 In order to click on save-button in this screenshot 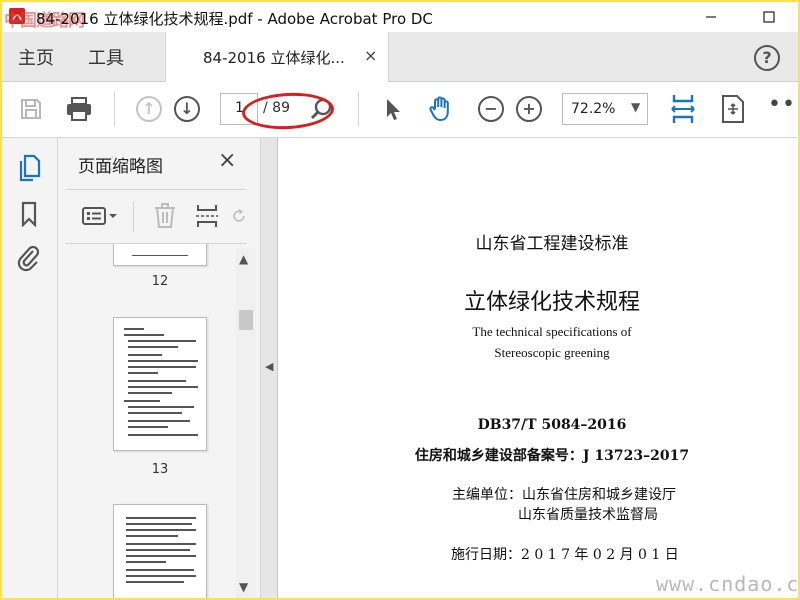, I will do `click(31, 109)`.